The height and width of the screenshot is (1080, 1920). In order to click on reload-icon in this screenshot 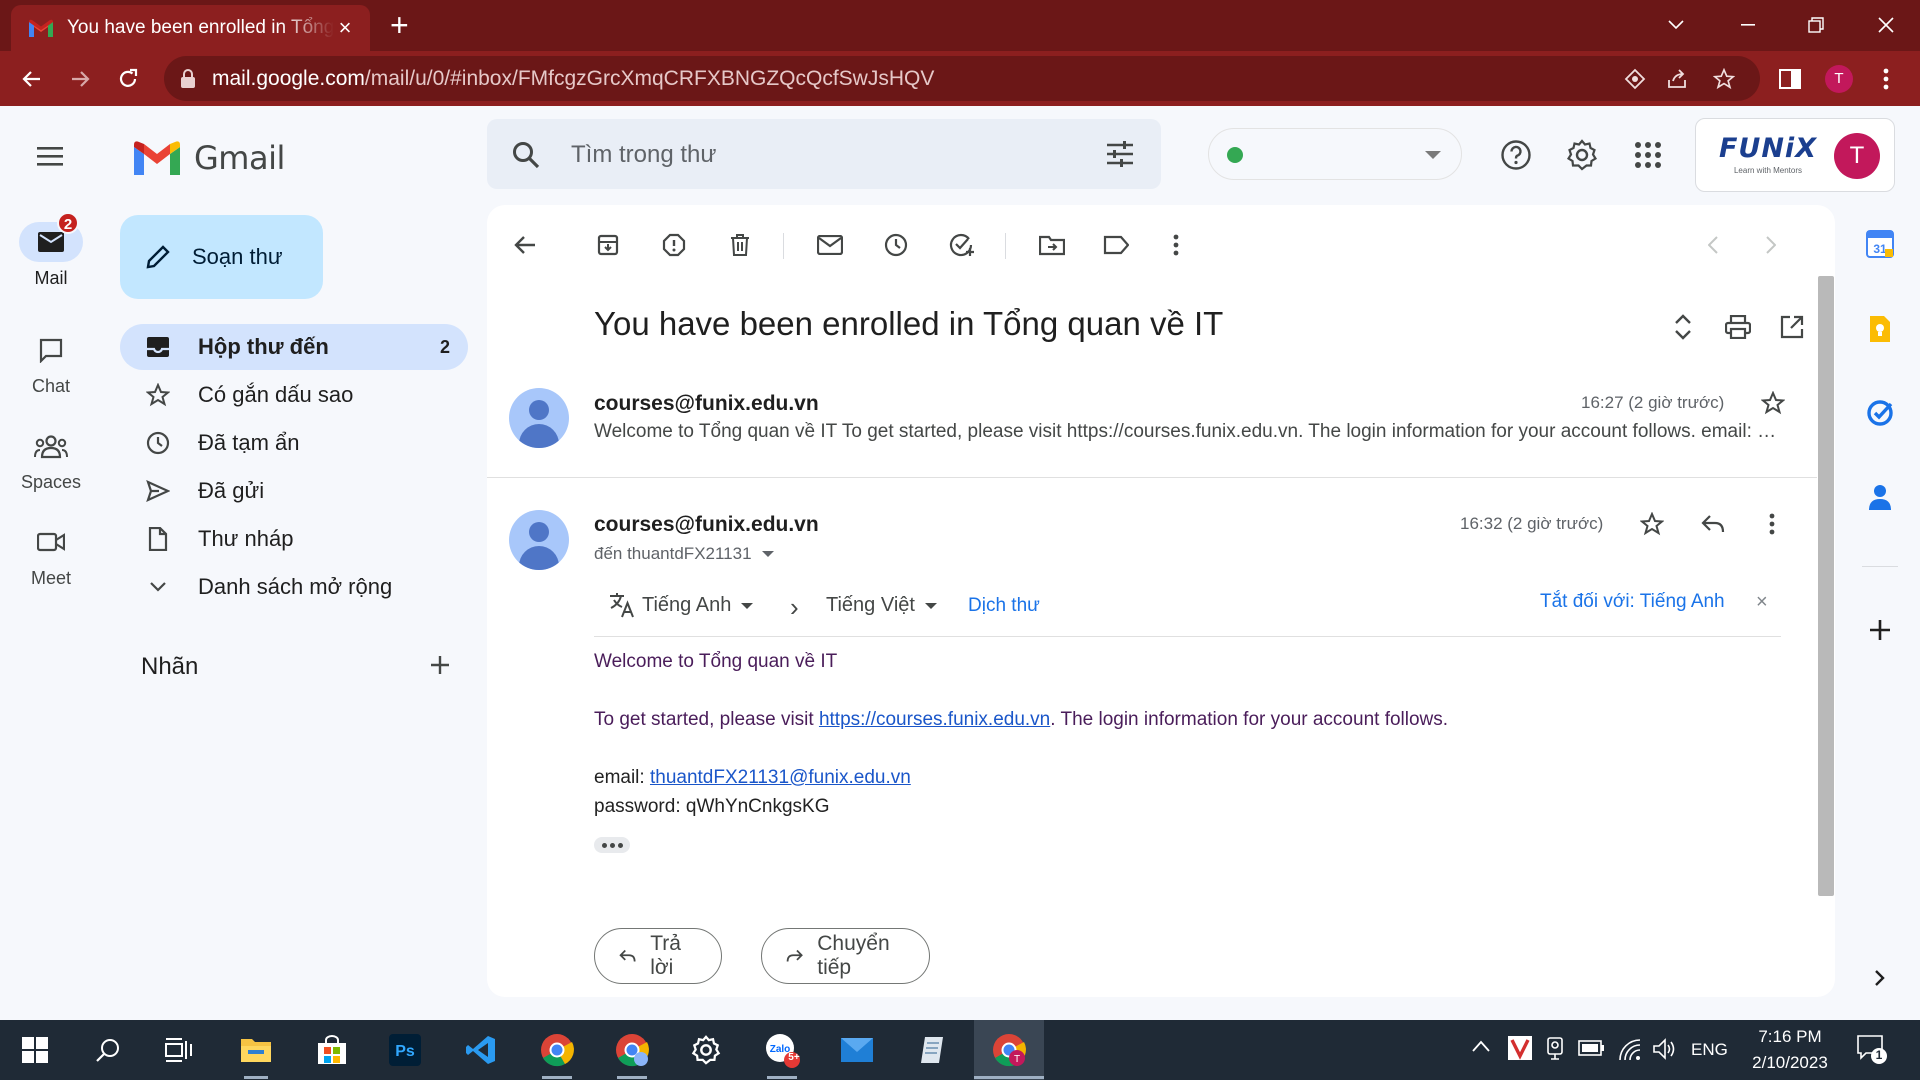, I will do `click(128, 79)`.